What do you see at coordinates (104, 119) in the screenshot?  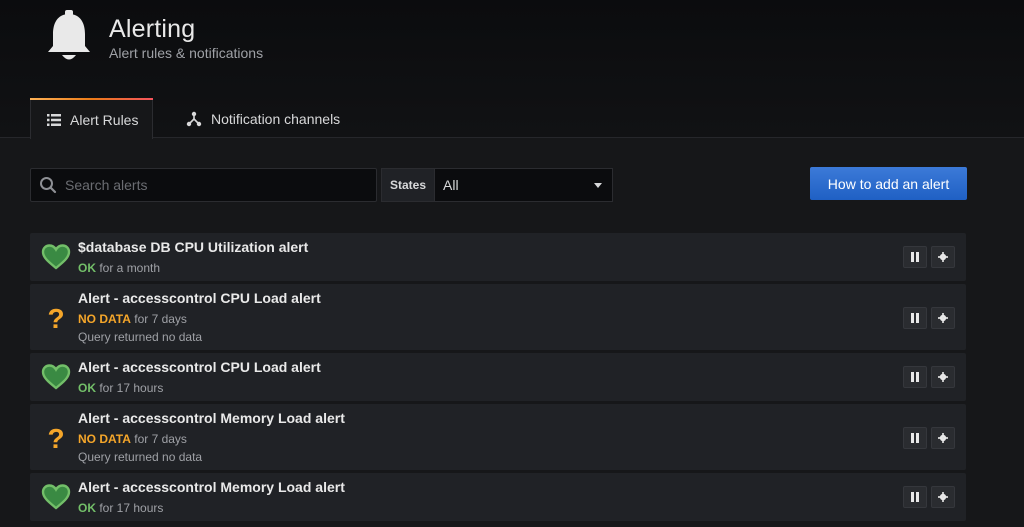 I see `tab-label: Alert Rules` at bounding box center [104, 119].